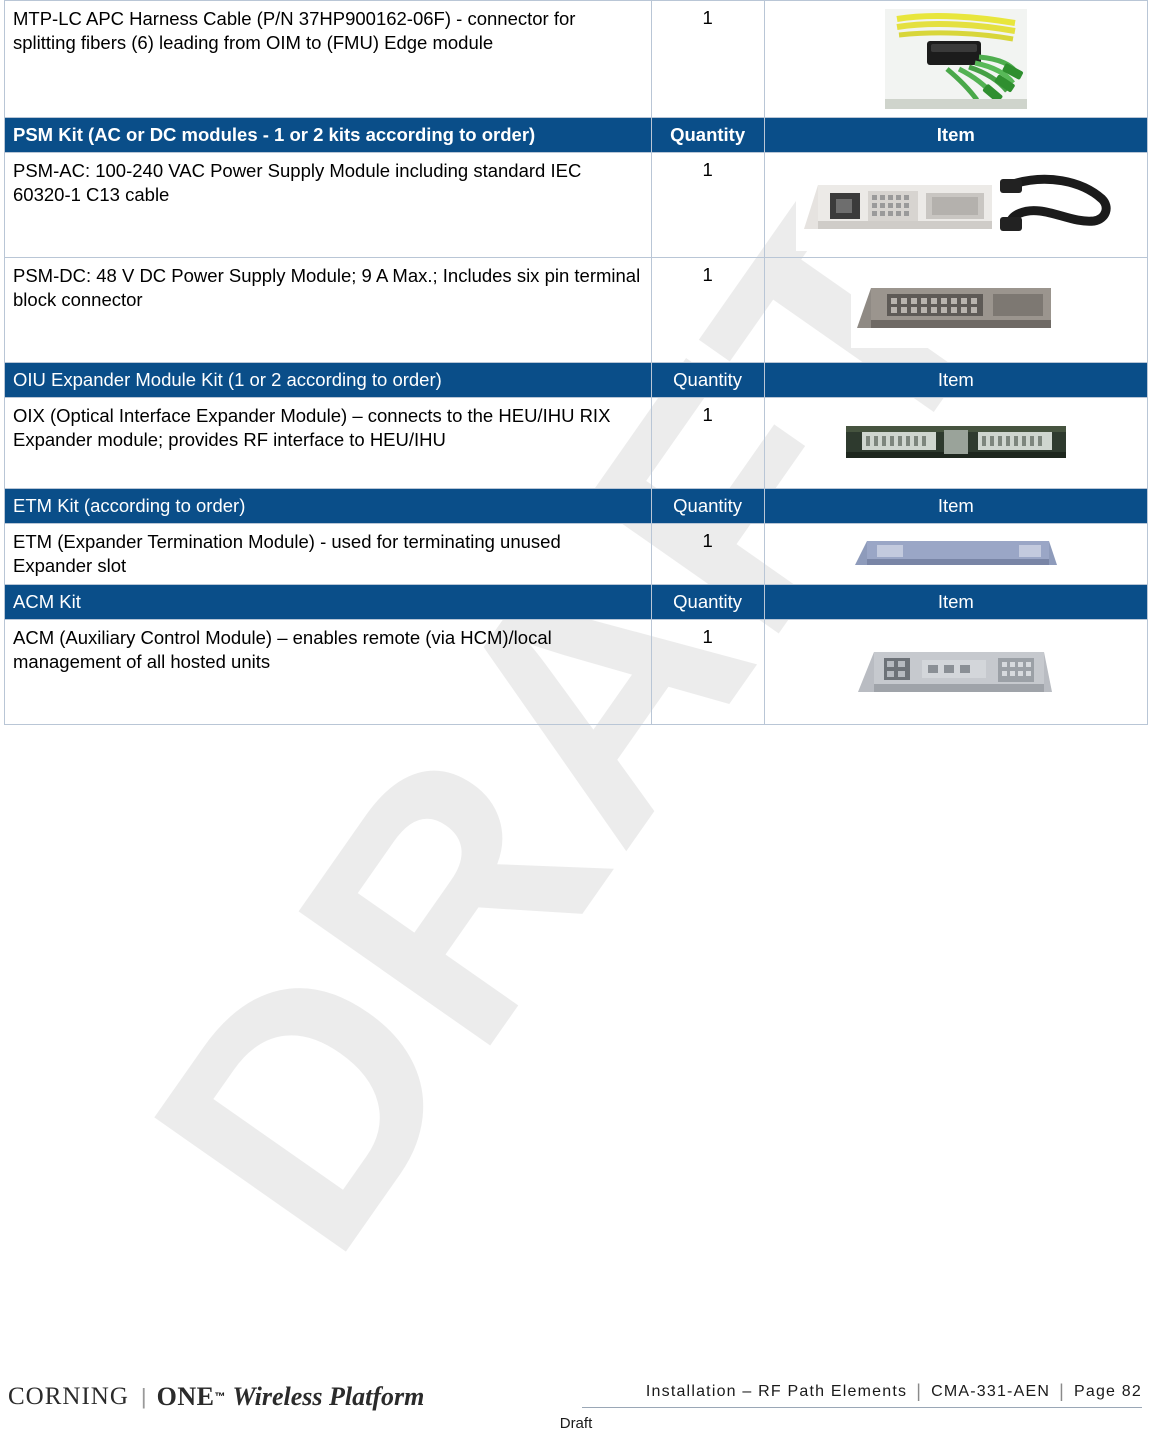  I want to click on fiber-harness-cable-photo, so click(956, 59).